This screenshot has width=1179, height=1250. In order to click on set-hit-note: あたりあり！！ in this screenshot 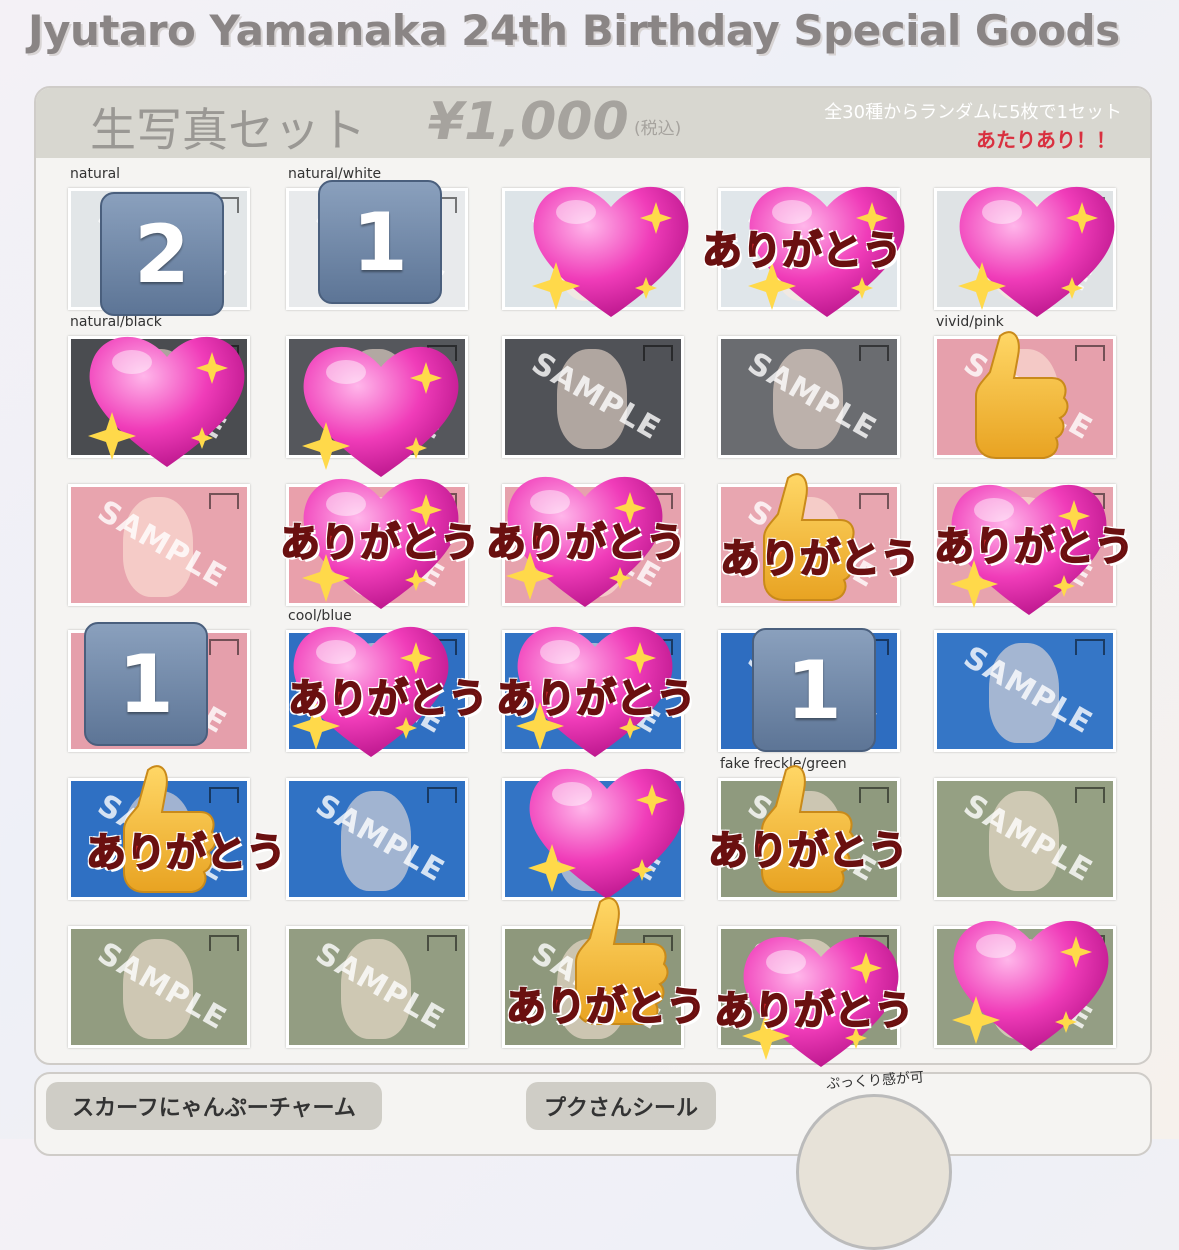, I will do `click(1046, 140)`.